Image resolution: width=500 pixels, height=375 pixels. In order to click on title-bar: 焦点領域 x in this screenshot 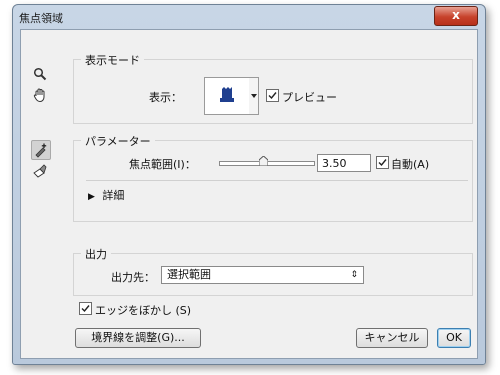, I will do `click(249, 17)`.